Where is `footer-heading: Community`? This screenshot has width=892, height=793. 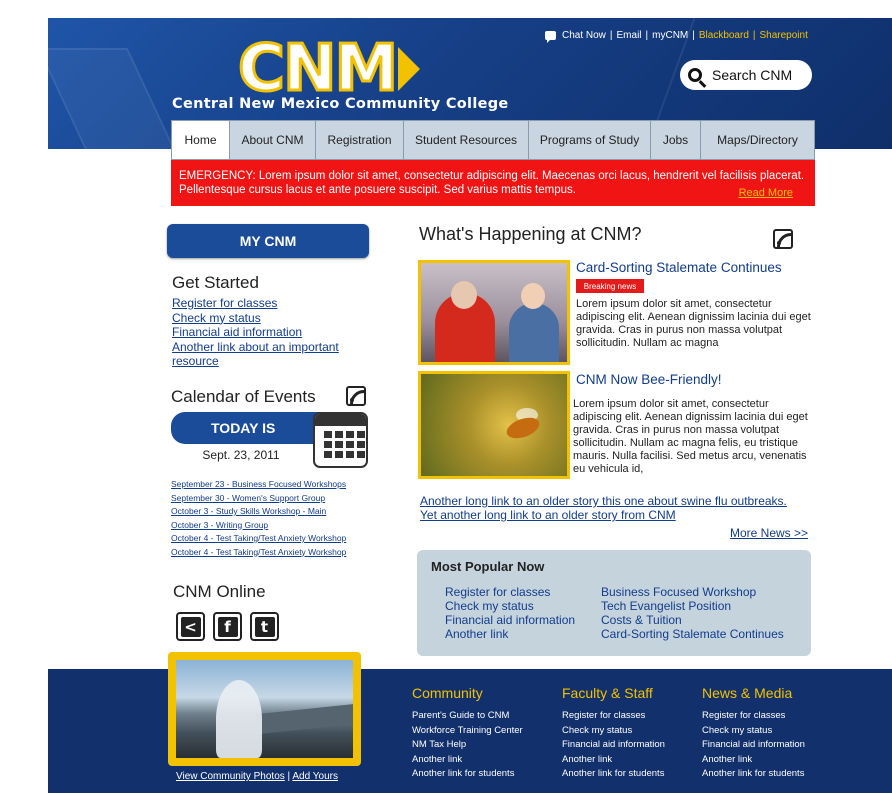
footer-heading: Community is located at coordinates (447, 693).